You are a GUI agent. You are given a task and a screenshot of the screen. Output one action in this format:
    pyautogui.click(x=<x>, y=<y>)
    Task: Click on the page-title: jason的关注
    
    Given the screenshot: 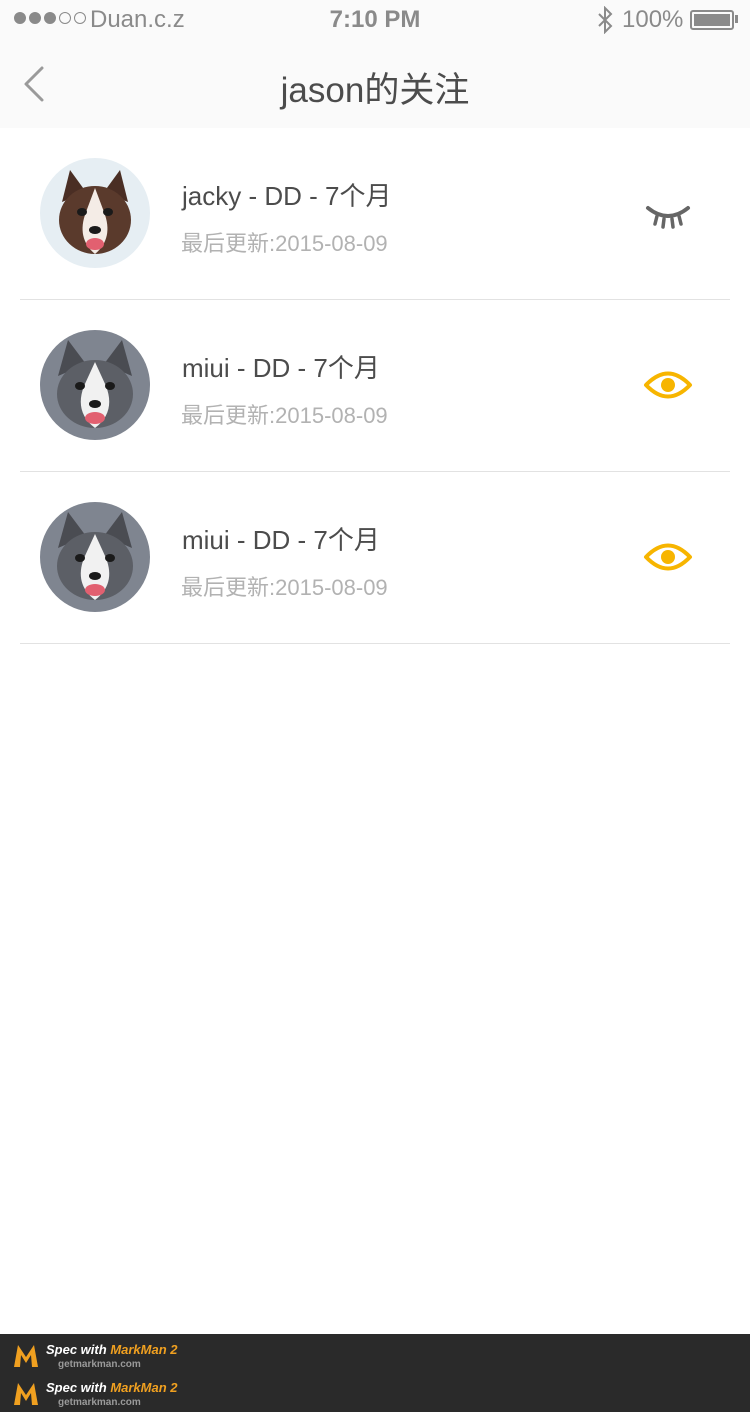 What is the action you would take?
    pyautogui.click(x=375, y=90)
    